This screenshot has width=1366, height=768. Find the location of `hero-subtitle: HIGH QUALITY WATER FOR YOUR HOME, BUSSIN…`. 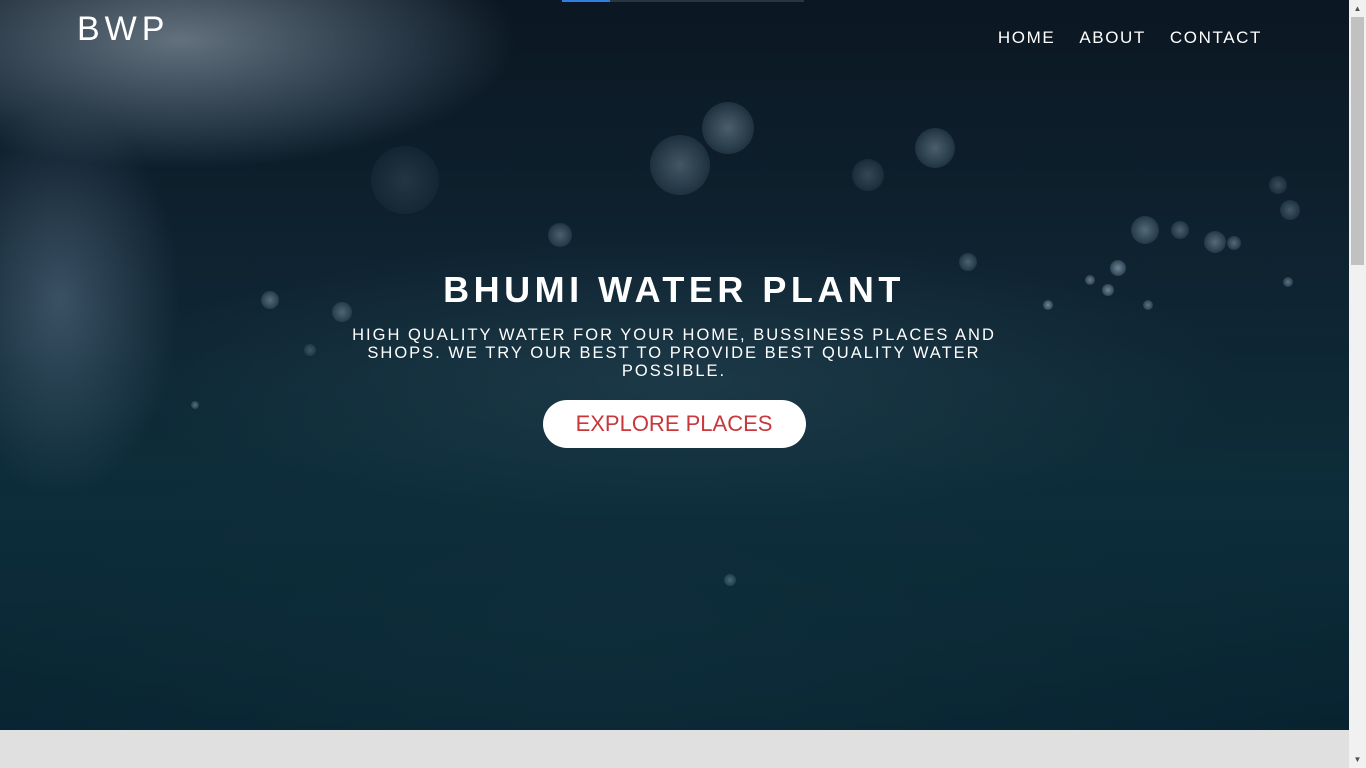

hero-subtitle: HIGH QUALITY WATER FOR YOUR HOME, BUSSIN… is located at coordinates (674, 353).